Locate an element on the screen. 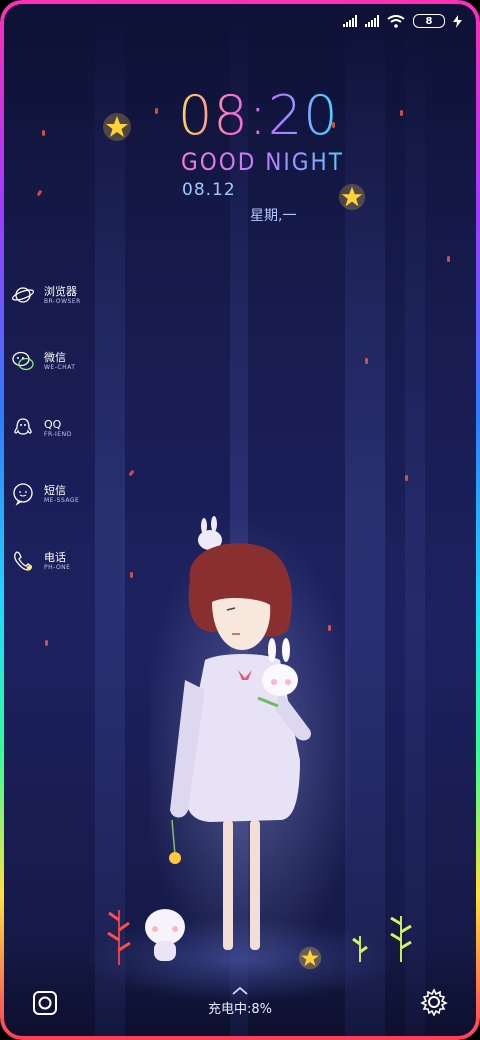 The height and width of the screenshot is (1040, 480). lock-date: 08.12 is located at coordinates (209, 190).